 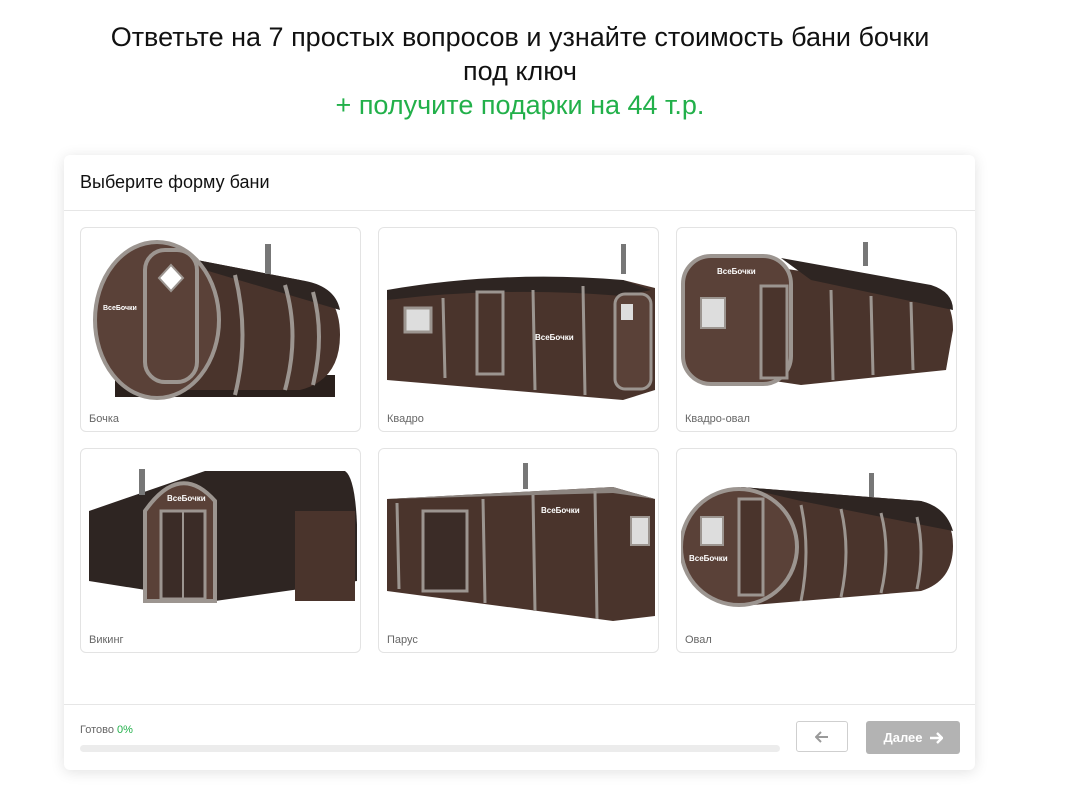 What do you see at coordinates (817, 314) in the screenshot?
I see `quadro-oval-sauna-image: ВсеБочки` at bounding box center [817, 314].